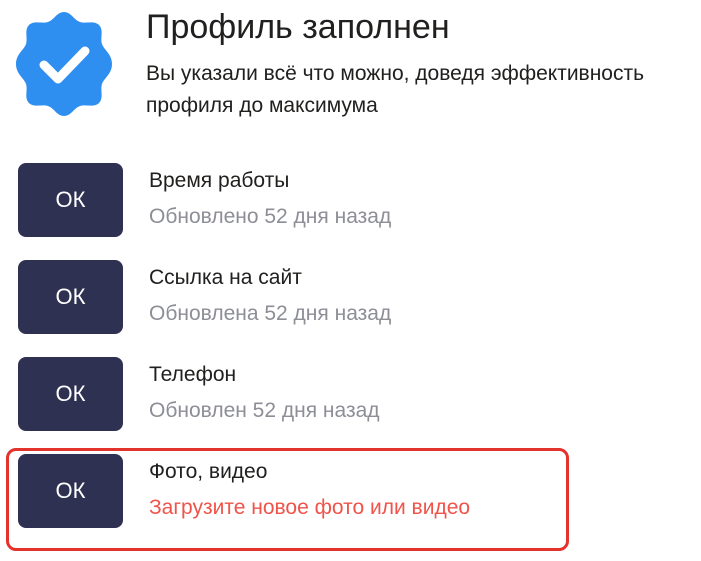 Image resolution: width=701 pixels, height=561 pixels. What do you see at coordinates (318, 201) in the screenshot?
I see `list-item-work-hours: ОК Время работы Обновлено 52 дня назад` at bounding box center [318, 201].